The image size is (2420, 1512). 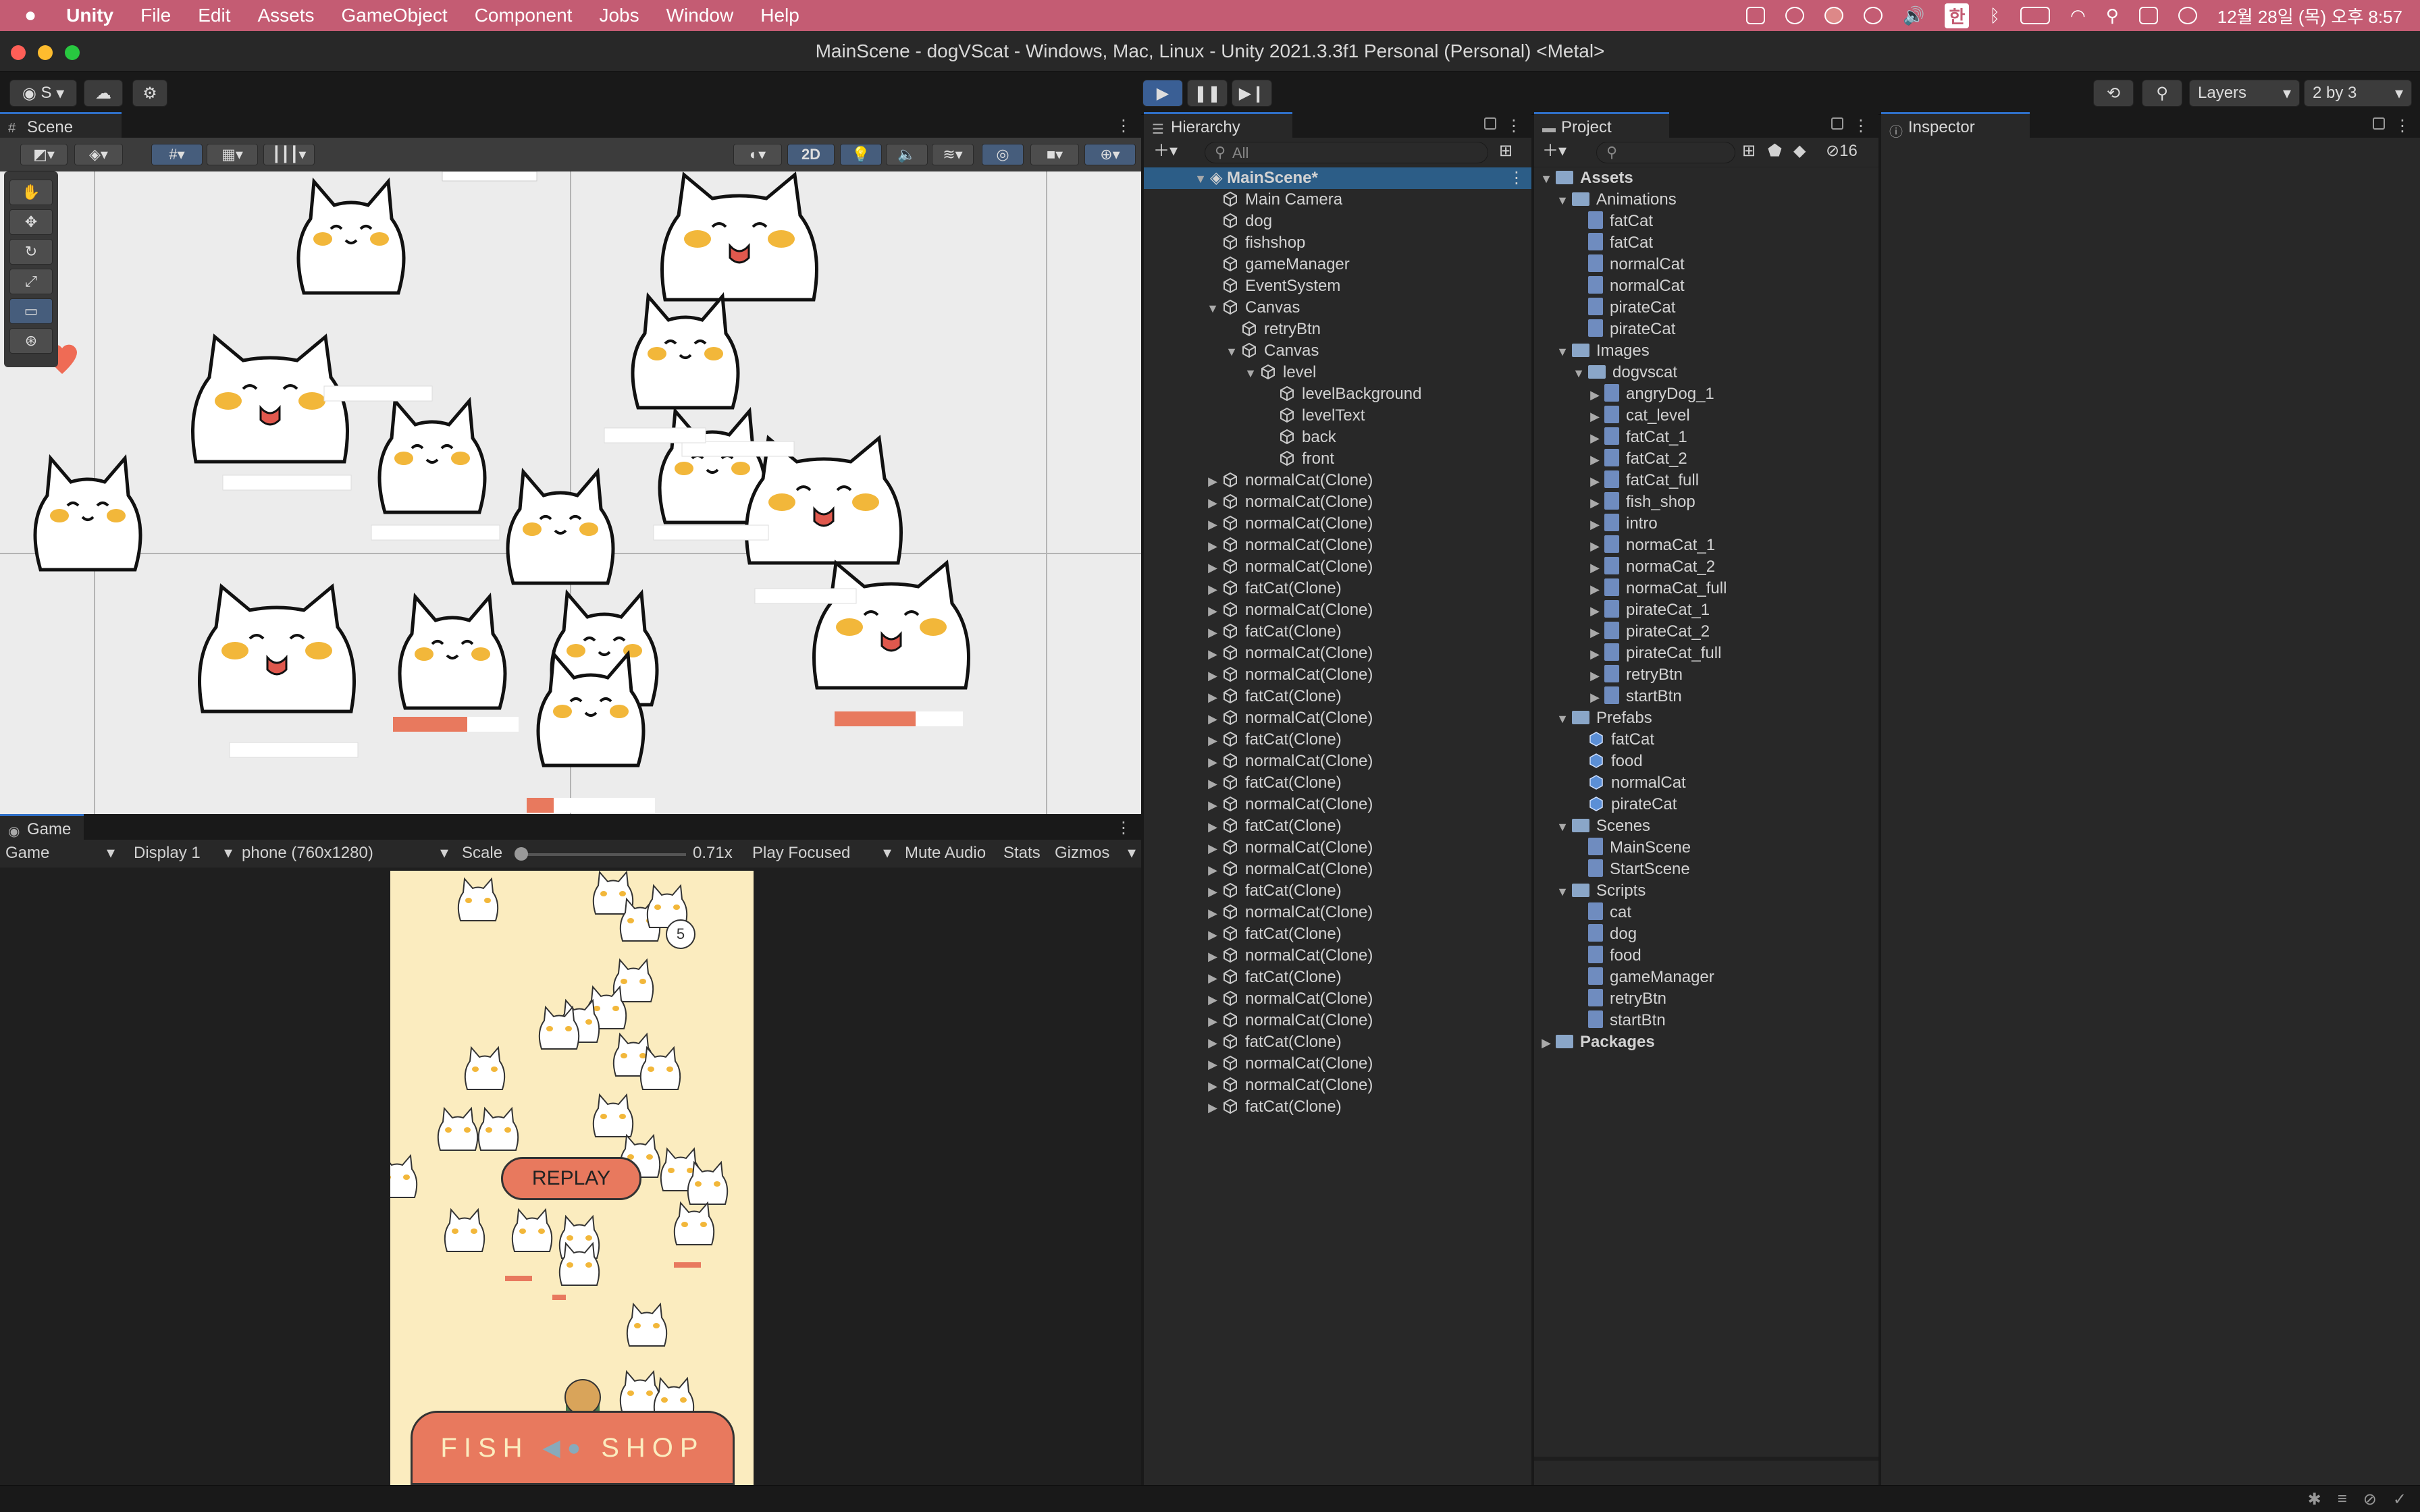 I want to click on menu-jobs: Jobs, so click(x=619, y=15).